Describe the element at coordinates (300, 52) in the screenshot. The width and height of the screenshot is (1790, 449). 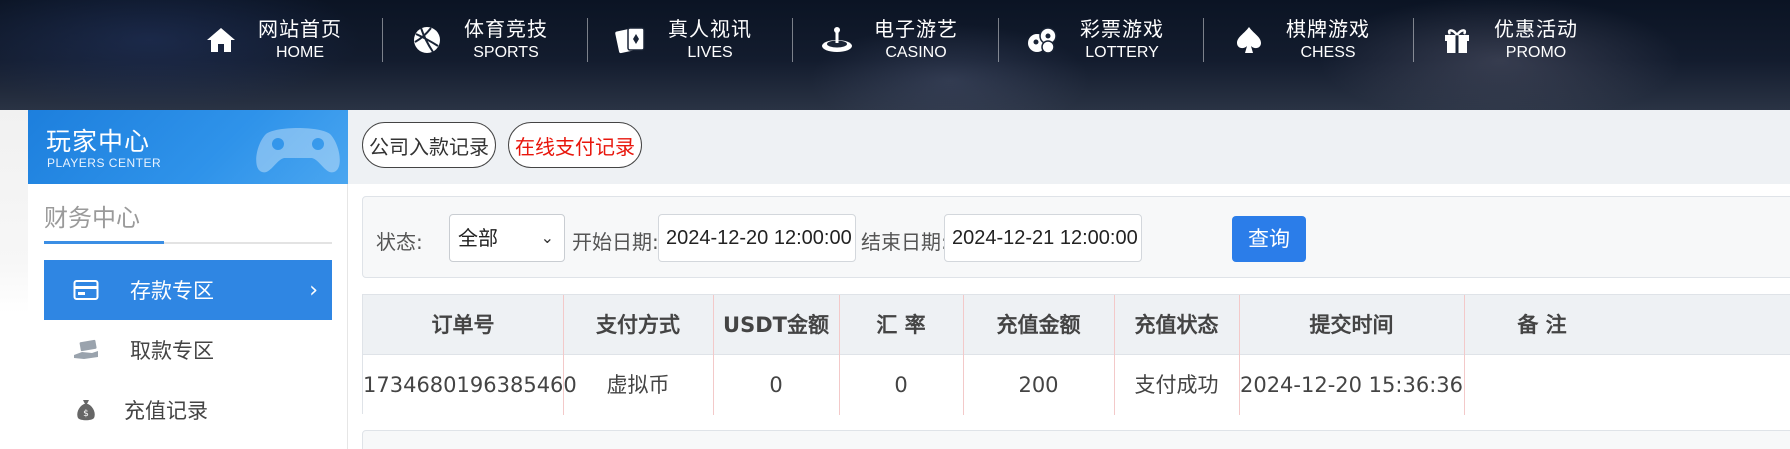
I see `nav-home-sublabel: HOME` at that location.